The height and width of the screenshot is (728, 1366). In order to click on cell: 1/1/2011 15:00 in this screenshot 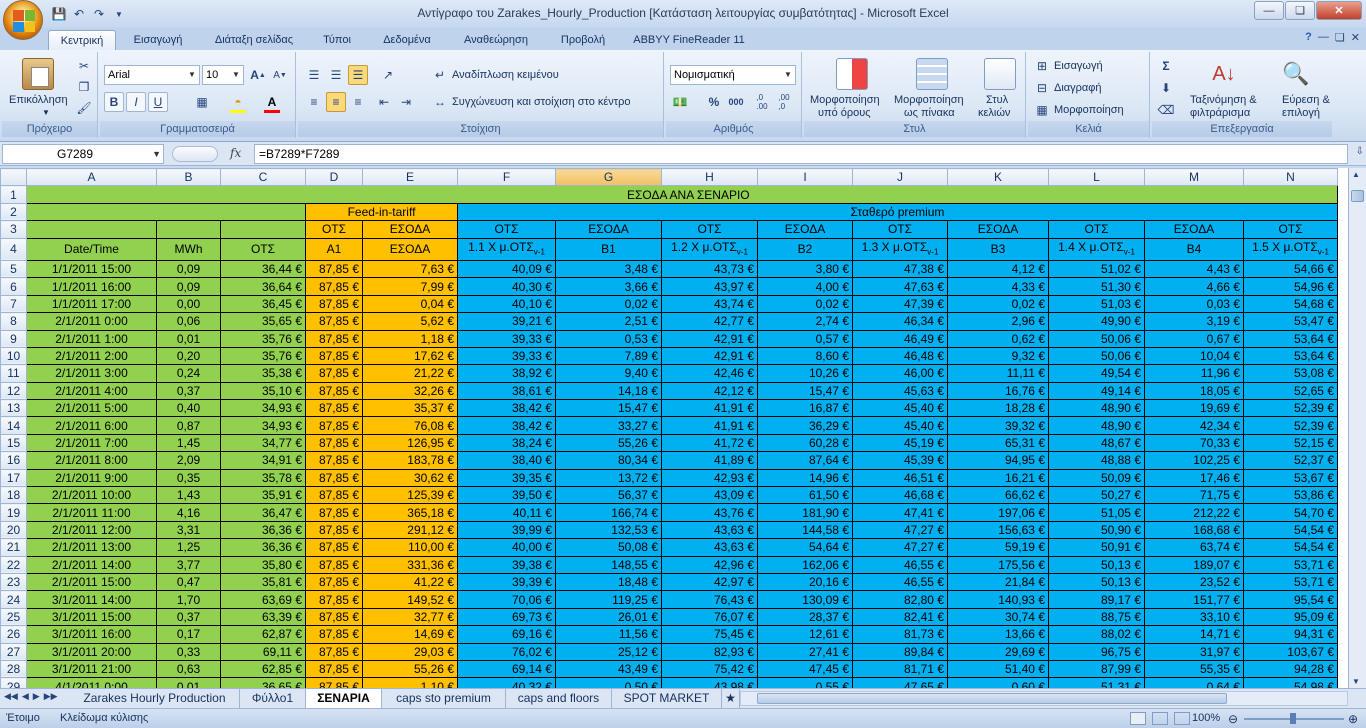, I will do `click(91, 269)`.